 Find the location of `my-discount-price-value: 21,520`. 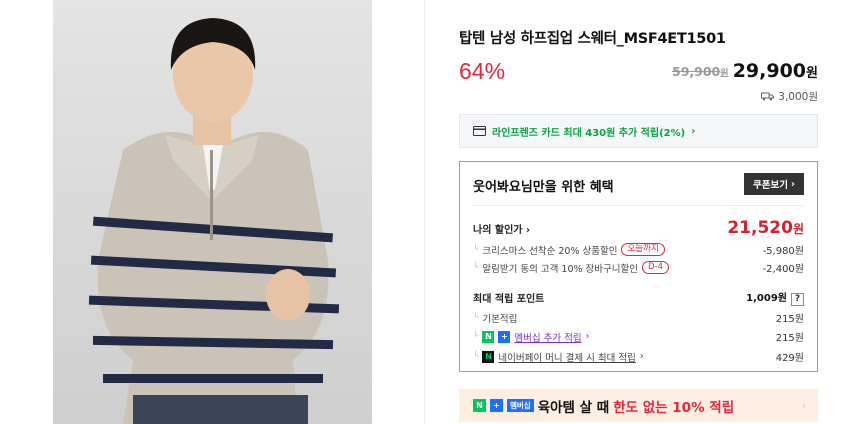

my-discount-price-value: 21,520 is located at coordinates (760, 228).